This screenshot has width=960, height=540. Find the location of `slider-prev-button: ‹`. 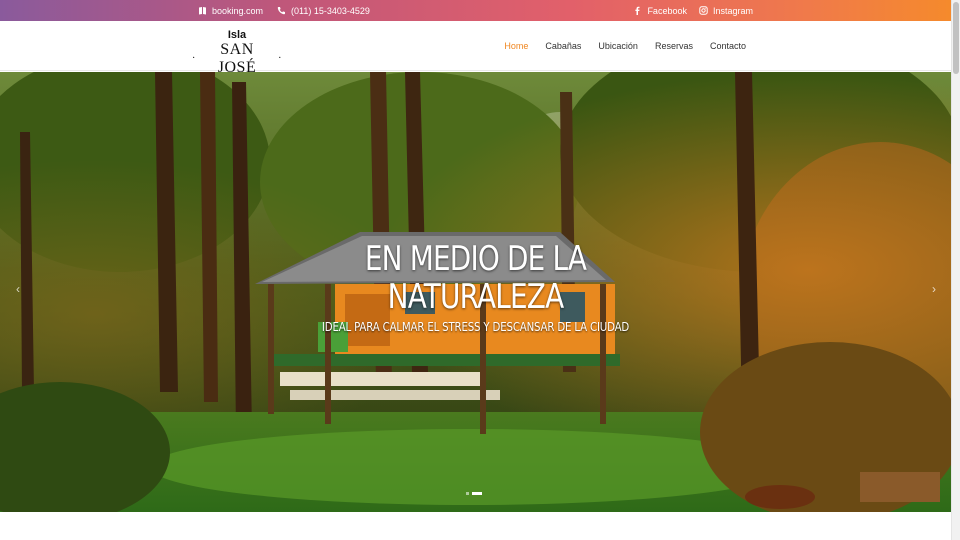

slider-prev-button: ‹ is located at coordinates (18, 290).